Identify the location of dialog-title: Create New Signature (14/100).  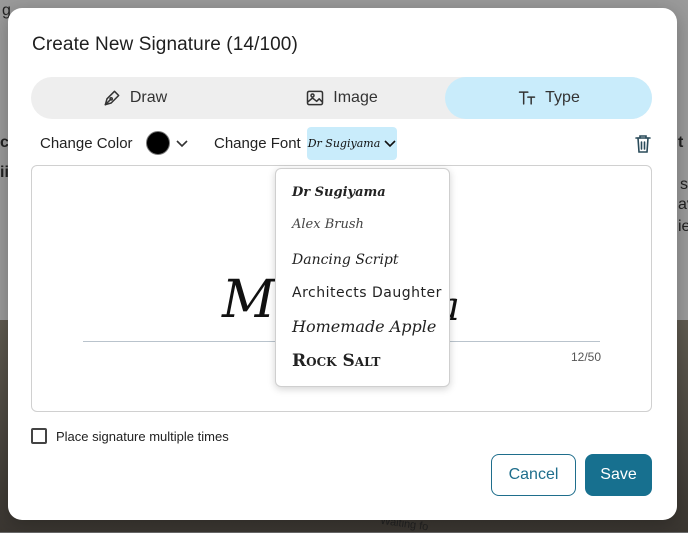
(165, 44).